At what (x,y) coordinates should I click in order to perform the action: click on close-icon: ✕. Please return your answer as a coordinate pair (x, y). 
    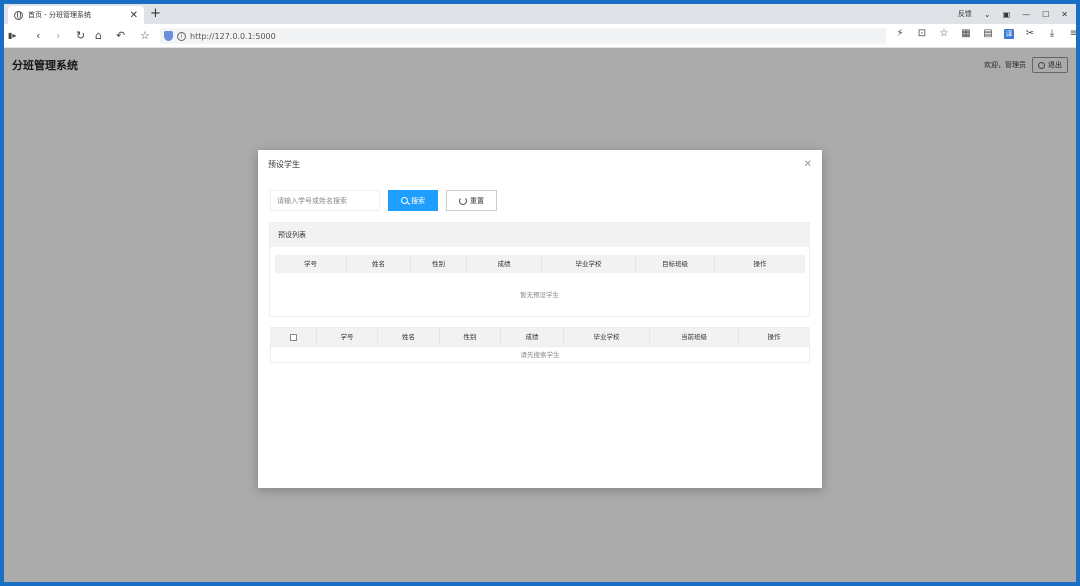
    Looking at the image, I should click on (808, 164).